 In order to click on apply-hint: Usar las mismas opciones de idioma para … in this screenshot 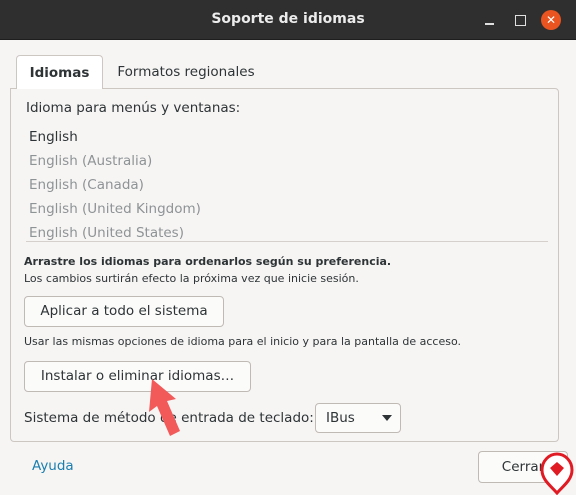, I will do `click(243, 341)`.